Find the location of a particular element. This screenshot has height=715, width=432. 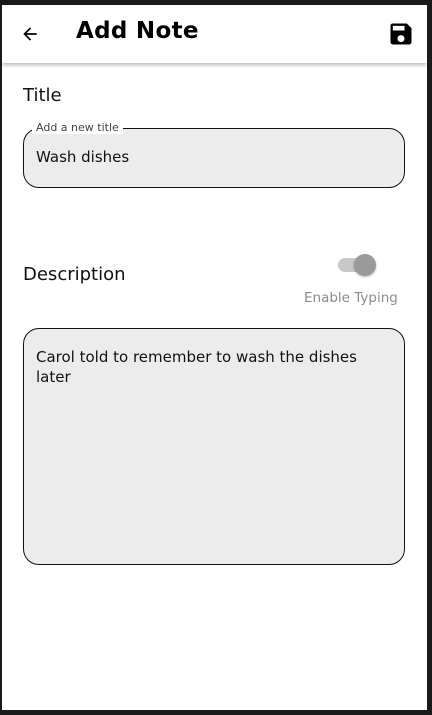

back-button is located at coordinates (30, 34).